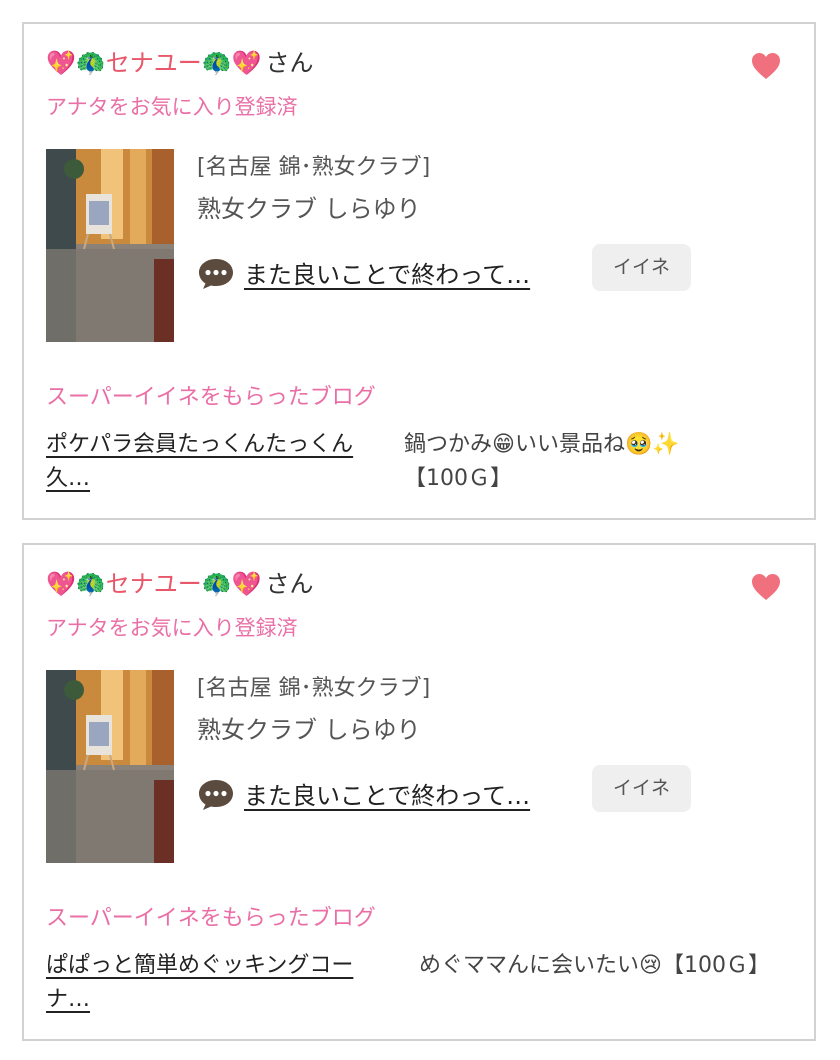  What do you see at coordinates (503, 444) in the screenshot?
I see `grin-emoji: 😁` at bounding box center [503, 444].